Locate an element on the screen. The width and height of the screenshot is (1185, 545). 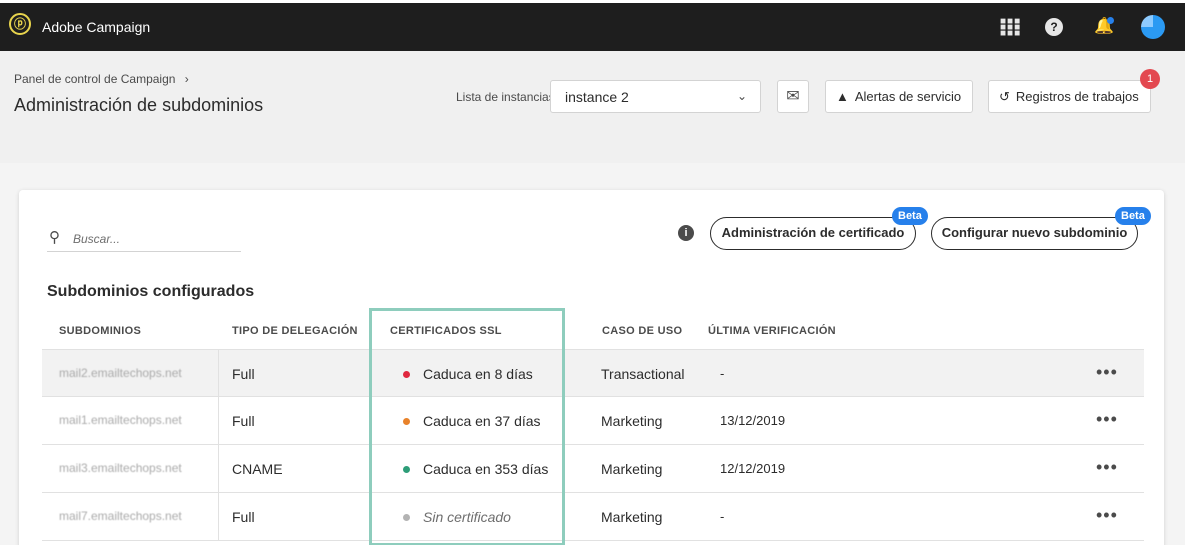
delegation-cell: CNAME is located at coordinates (257, 469).